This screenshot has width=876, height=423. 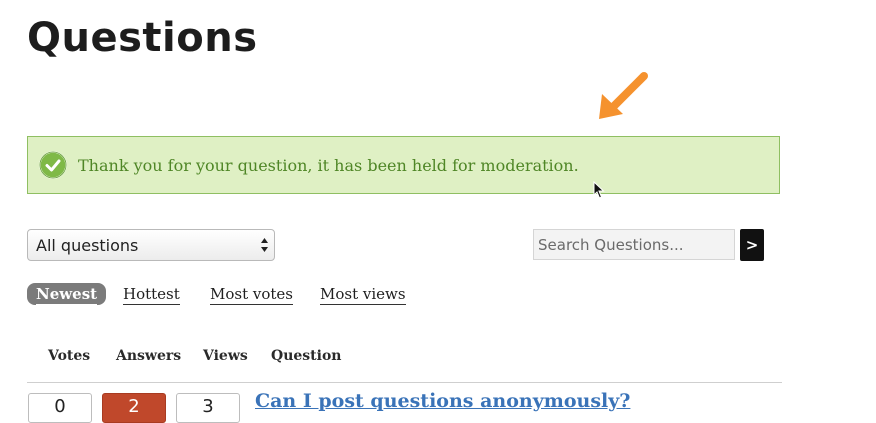 I want to click on select-arrows-icon, so click(x=264, y=245).